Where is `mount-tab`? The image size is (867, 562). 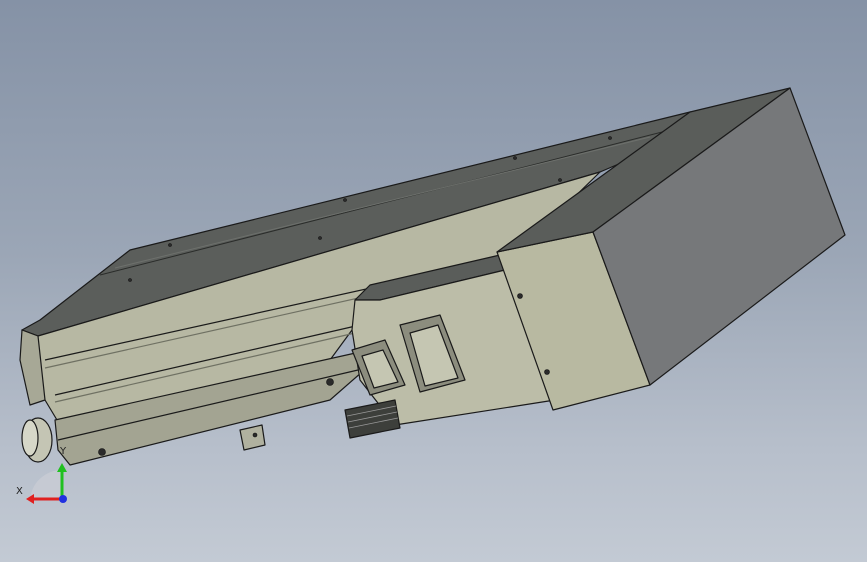
mount-tab is located at coordinates (252, 437).